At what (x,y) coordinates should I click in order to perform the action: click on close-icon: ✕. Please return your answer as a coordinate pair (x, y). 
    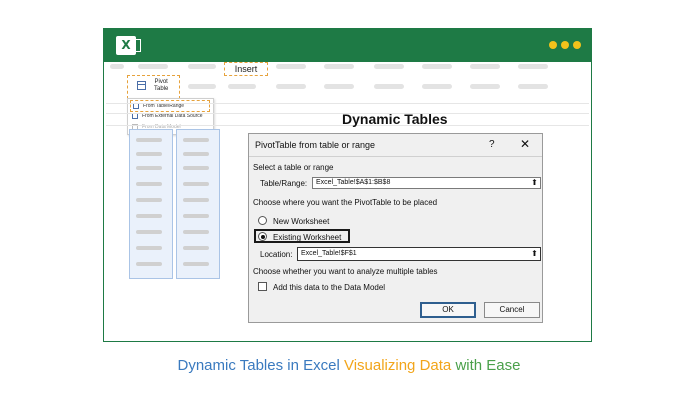
    Looking at the image, I should click on (525, 144).